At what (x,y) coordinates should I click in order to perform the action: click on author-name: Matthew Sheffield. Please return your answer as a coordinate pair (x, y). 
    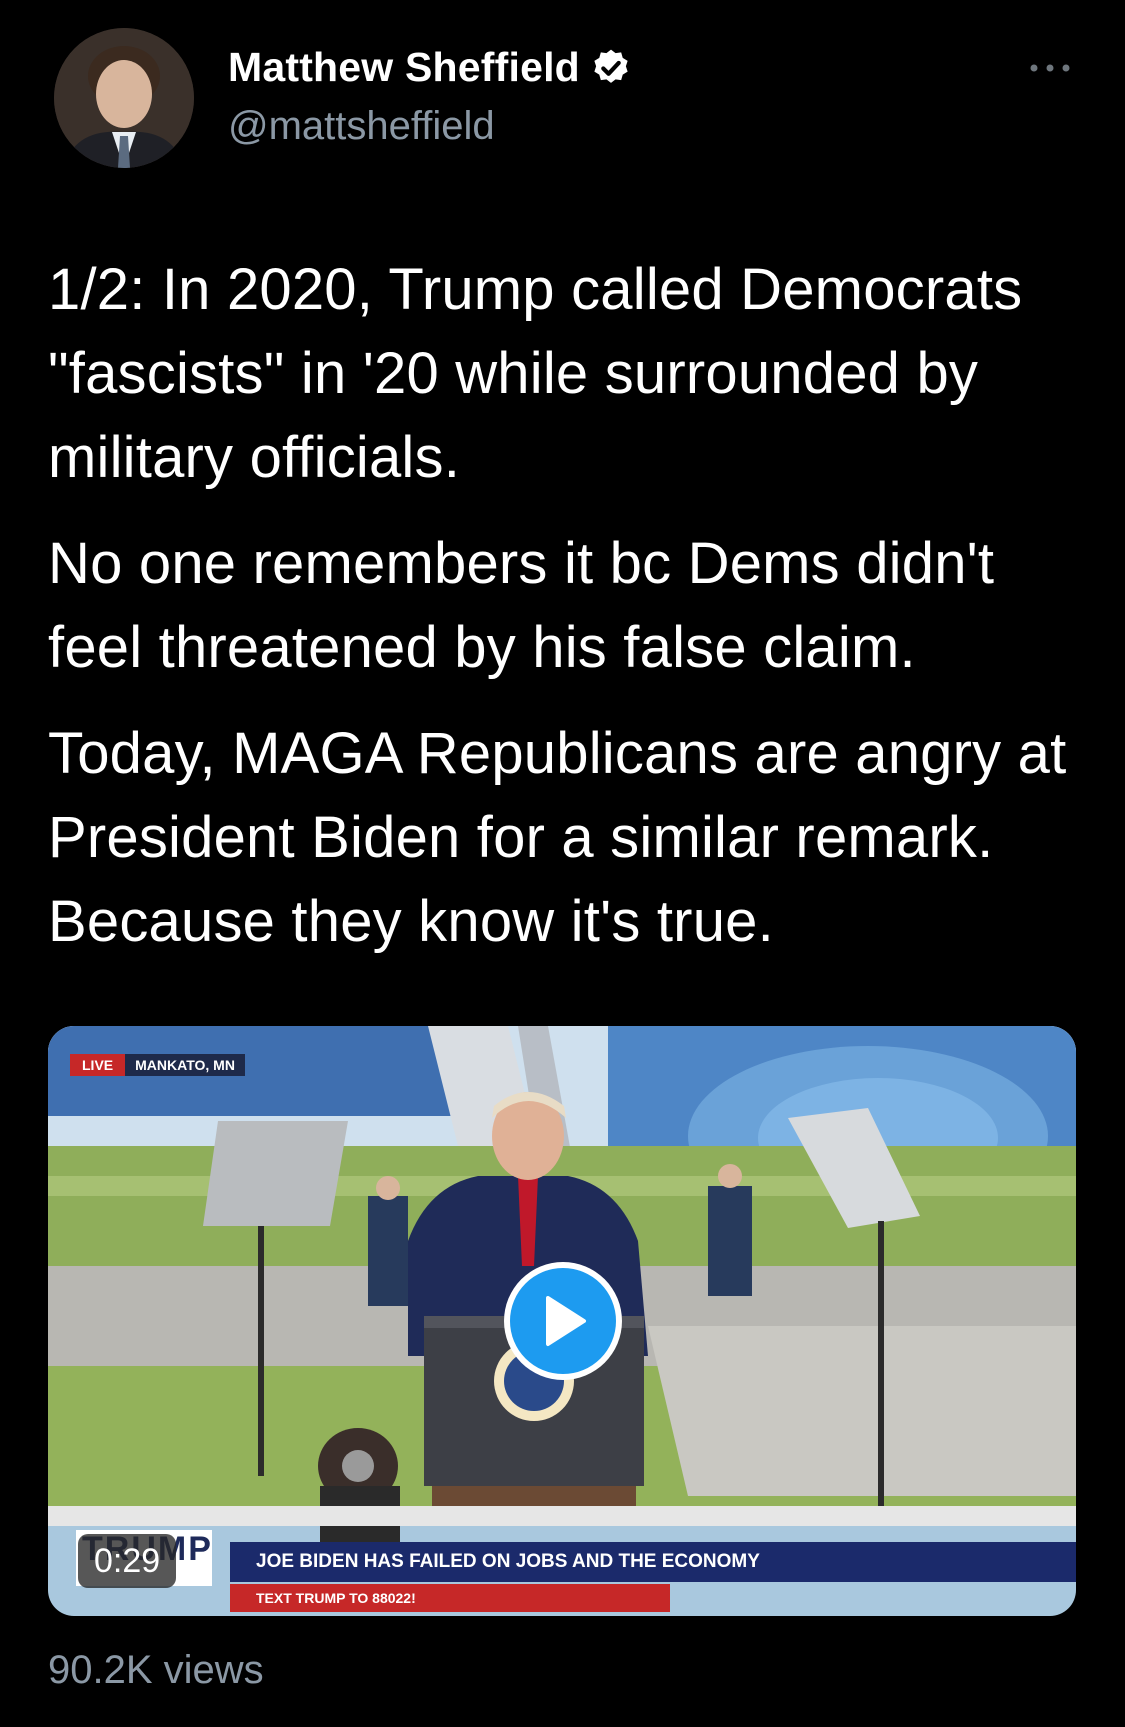
    Looking at the image, I should click on (404, 67).